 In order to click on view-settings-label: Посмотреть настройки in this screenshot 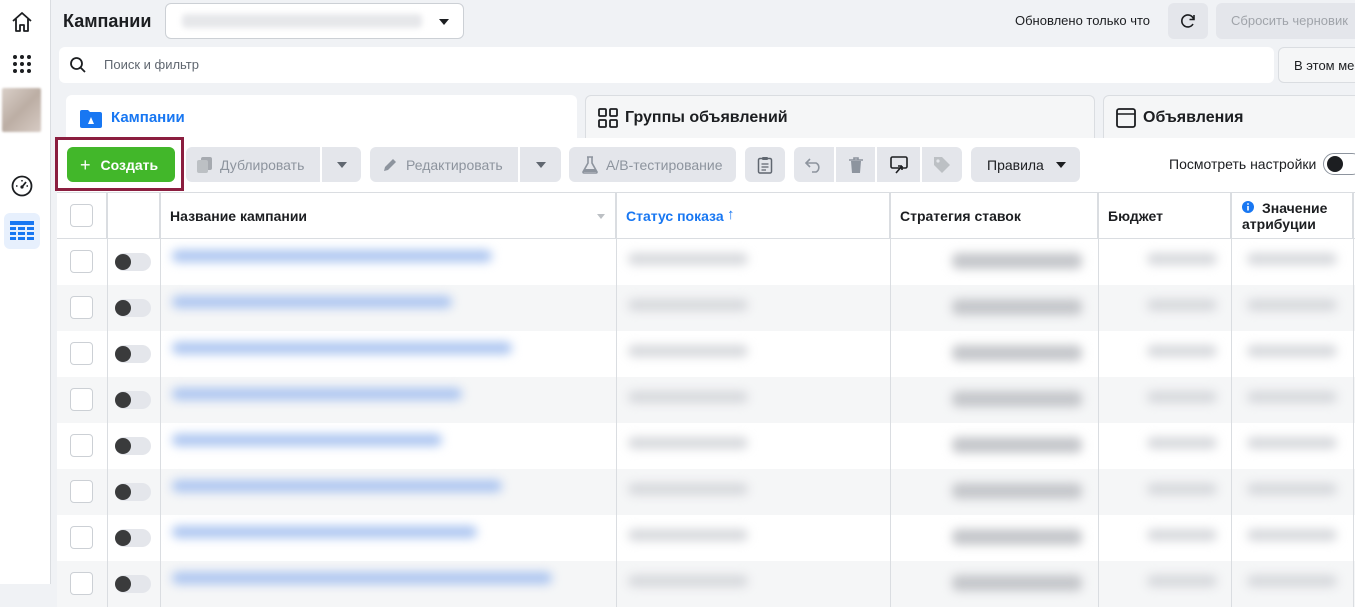, I will do `click(1243, 164)`.